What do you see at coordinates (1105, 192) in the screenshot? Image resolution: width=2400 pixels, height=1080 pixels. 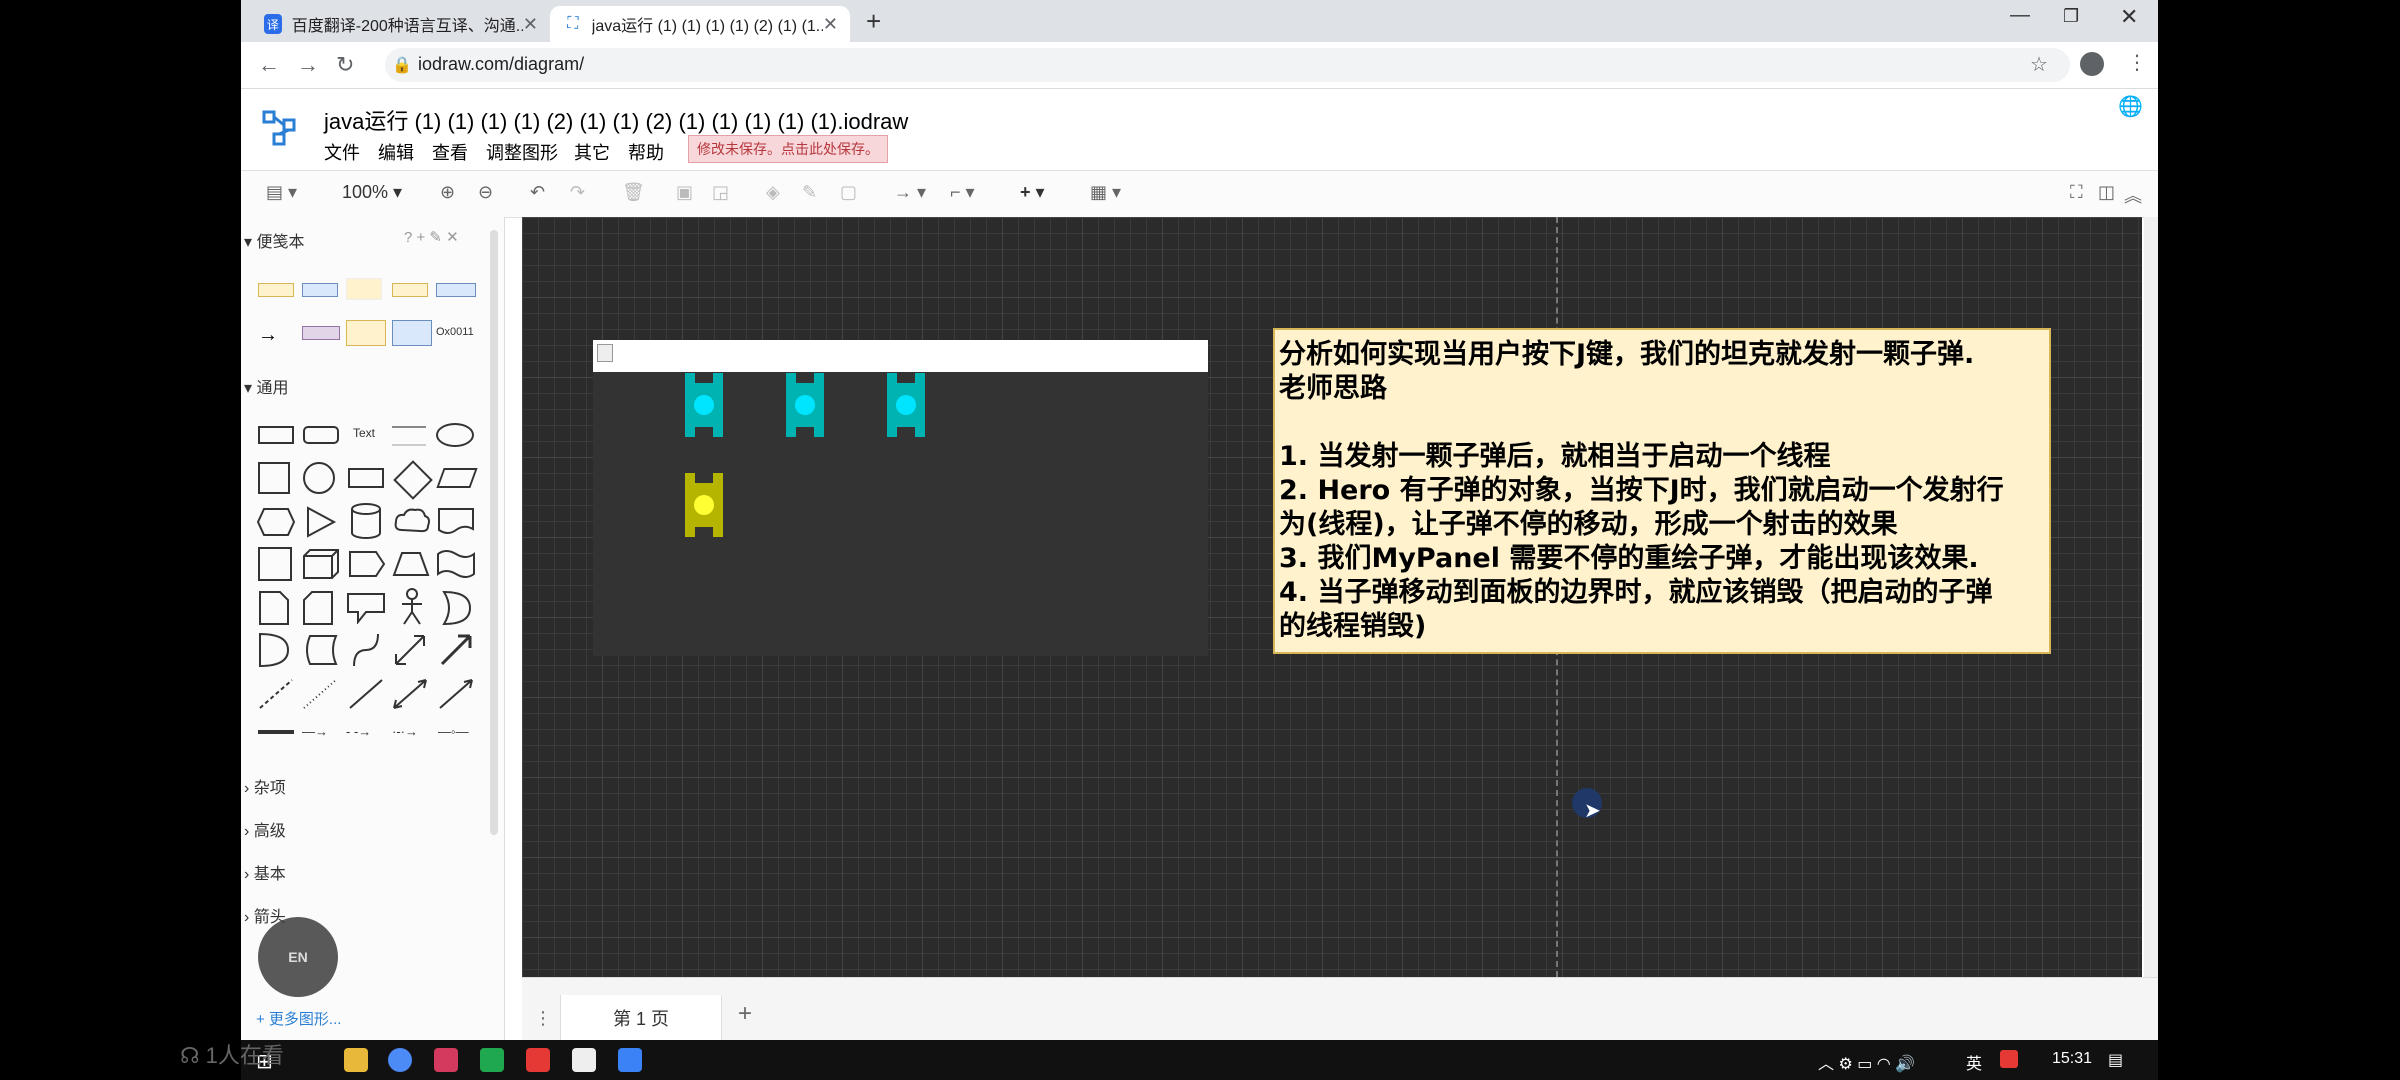 I see `table-icon: ▦ ▾` at bounding box center [1105, 192].